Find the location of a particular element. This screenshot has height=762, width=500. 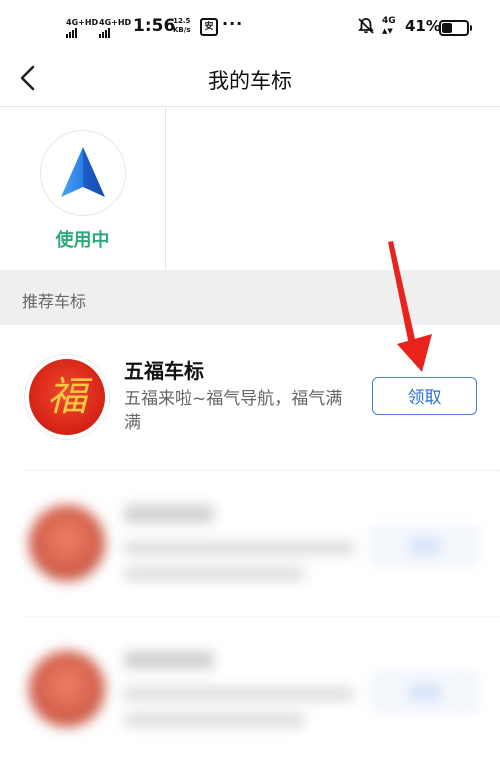

network-speed: 12.5 KB/s is located at coordinates (181, 26).